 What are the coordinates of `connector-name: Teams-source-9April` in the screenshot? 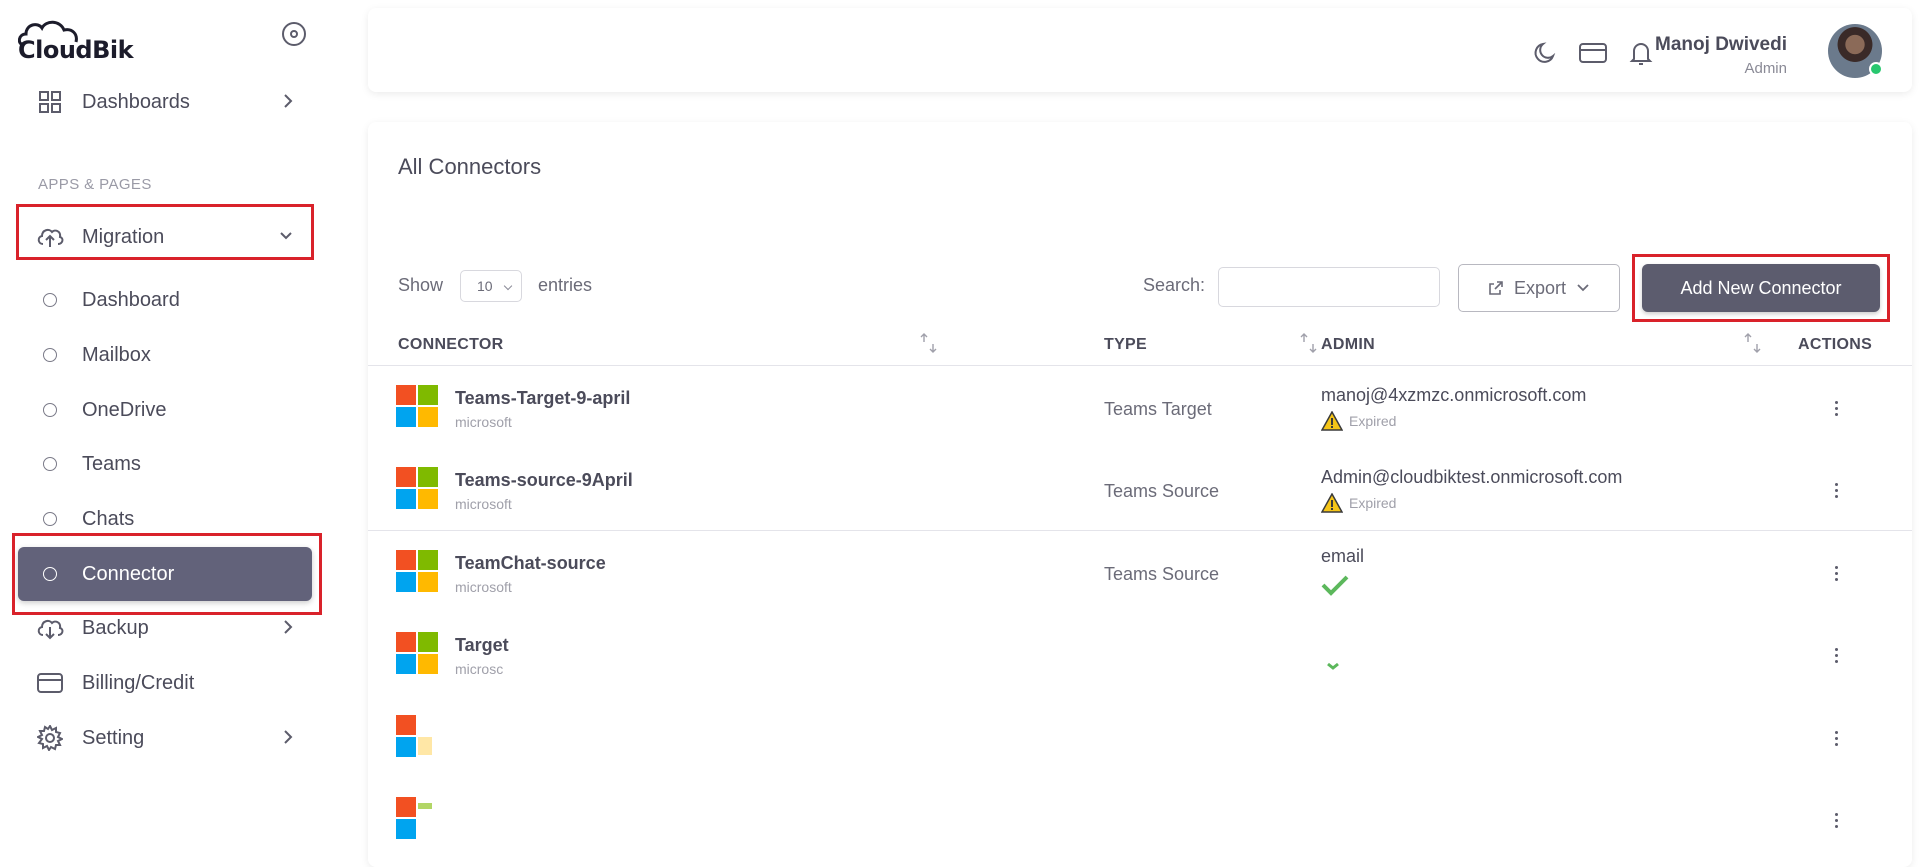 It's located at (544, 480).